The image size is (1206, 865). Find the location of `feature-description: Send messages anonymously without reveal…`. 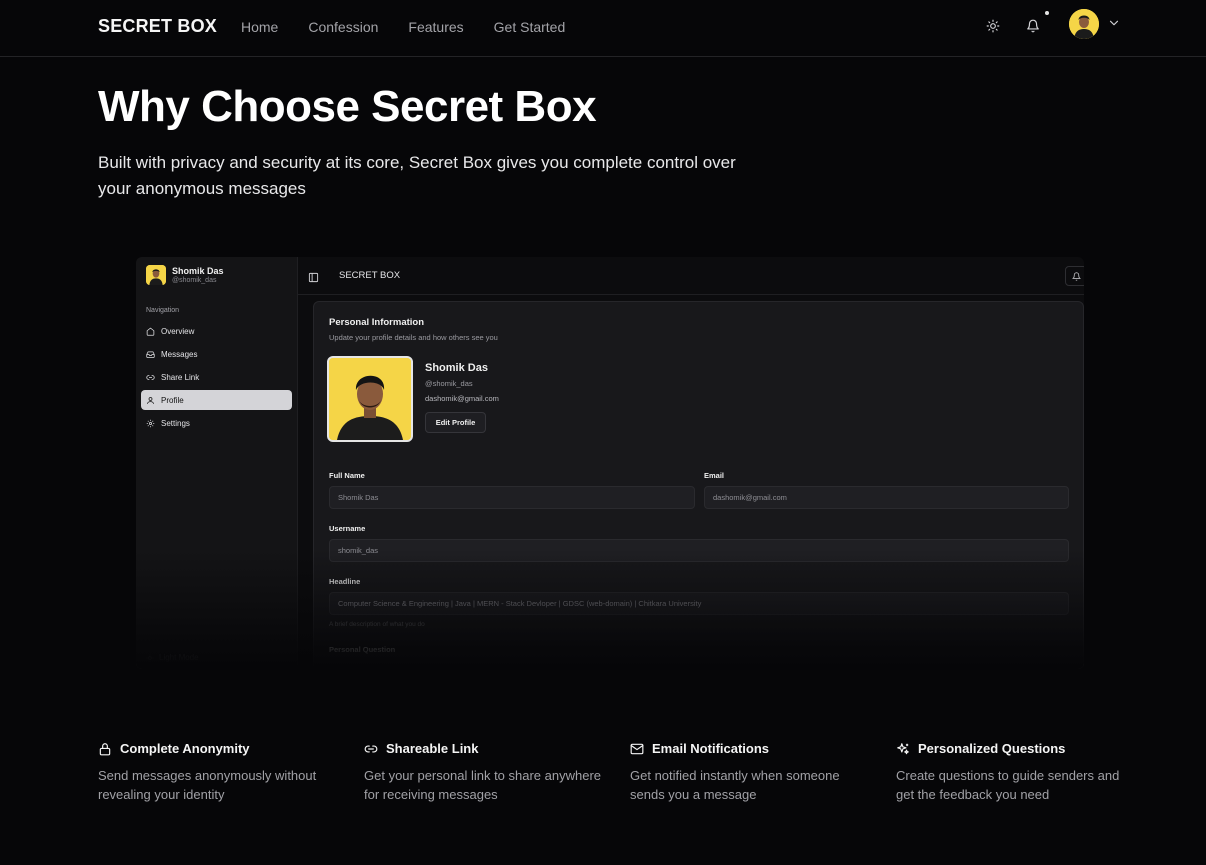

feature-description: Send messages anonymously without reveal… is located at coordinates (207, 785).